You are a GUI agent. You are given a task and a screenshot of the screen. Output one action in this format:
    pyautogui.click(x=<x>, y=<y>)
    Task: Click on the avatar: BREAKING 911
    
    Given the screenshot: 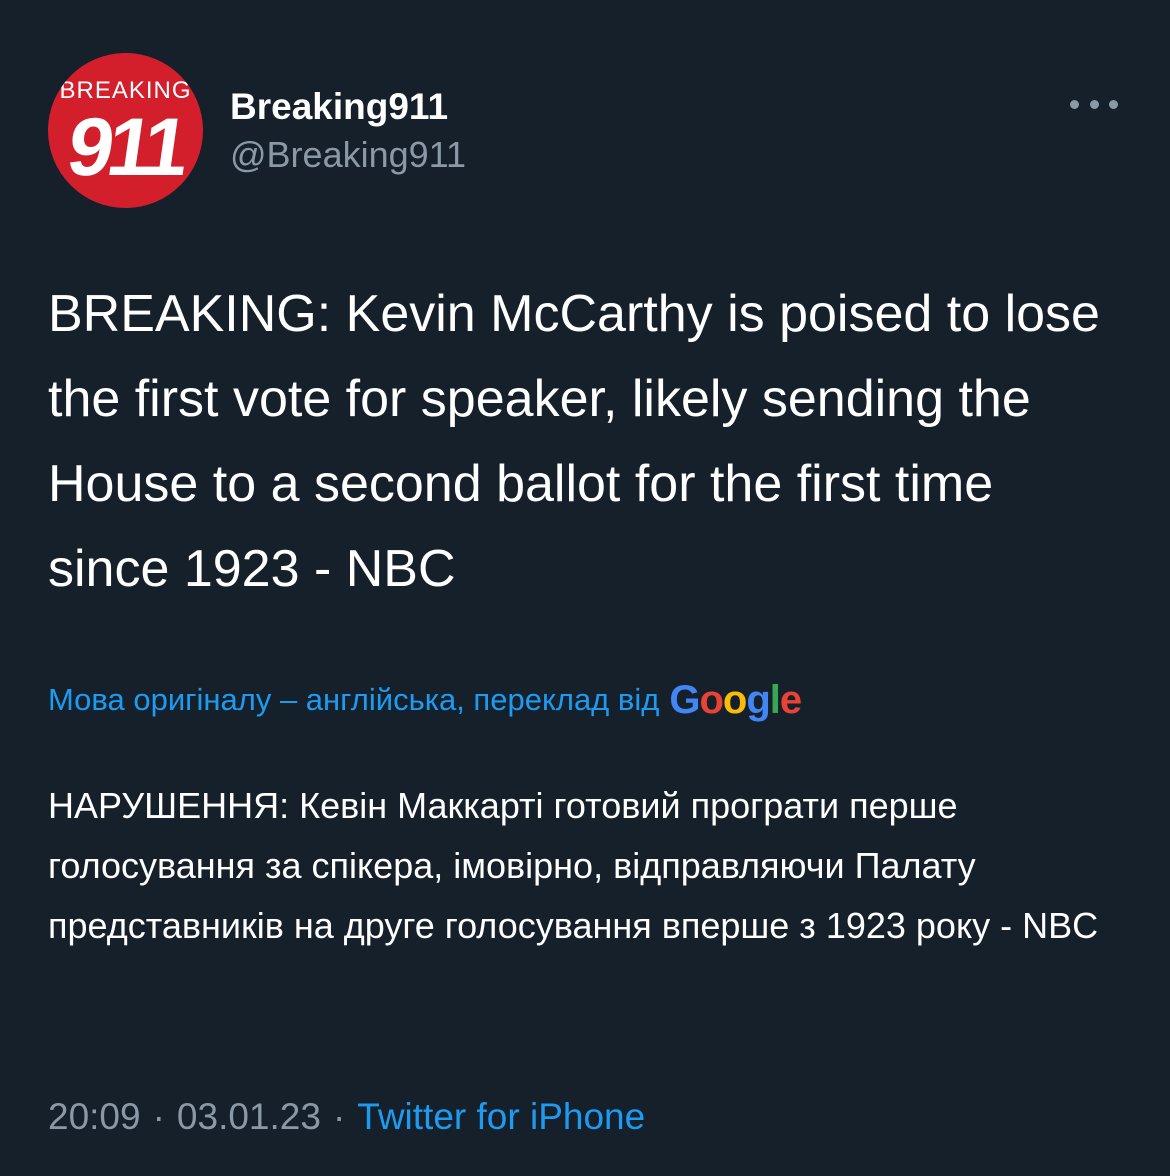 What is the action you would take?
    pyautogui.click(x=125, y=130)
    